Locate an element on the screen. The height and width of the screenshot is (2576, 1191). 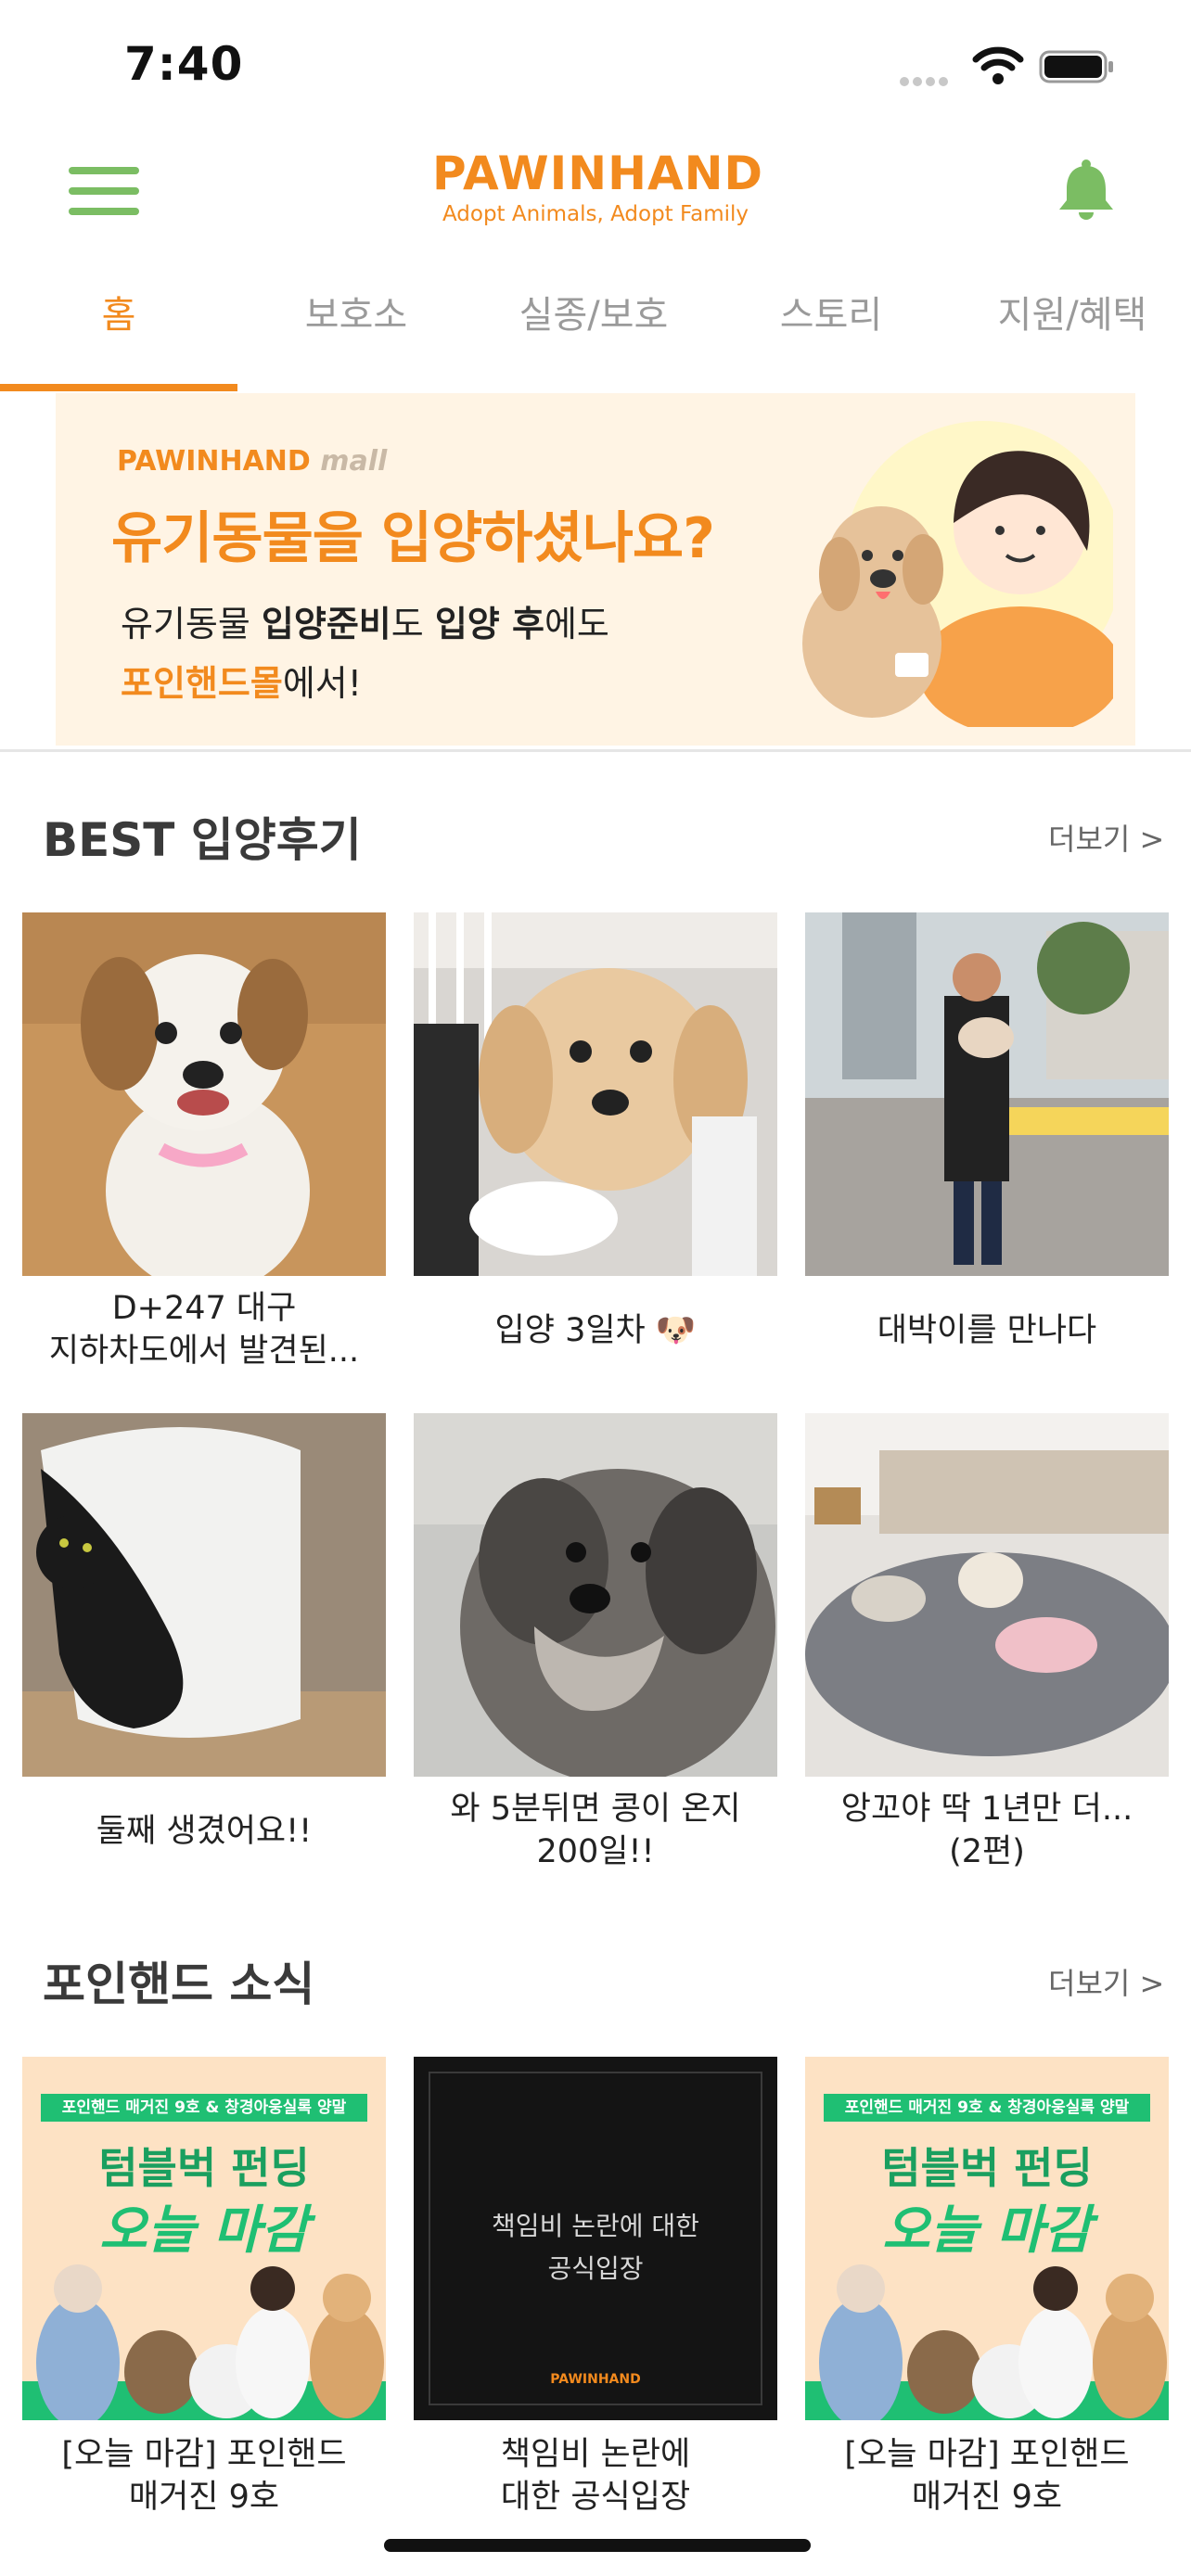
app-logo: PAWINHAND Adopt Animals, Adopt Family is located at coordinates (597, 187).